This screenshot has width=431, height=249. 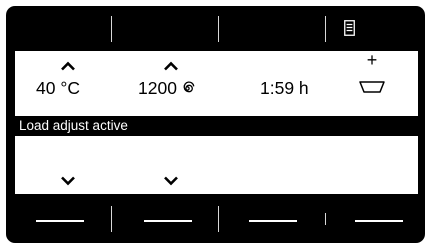 I want to click on spin-speed-label: 1200, so click(x=157, y=88).